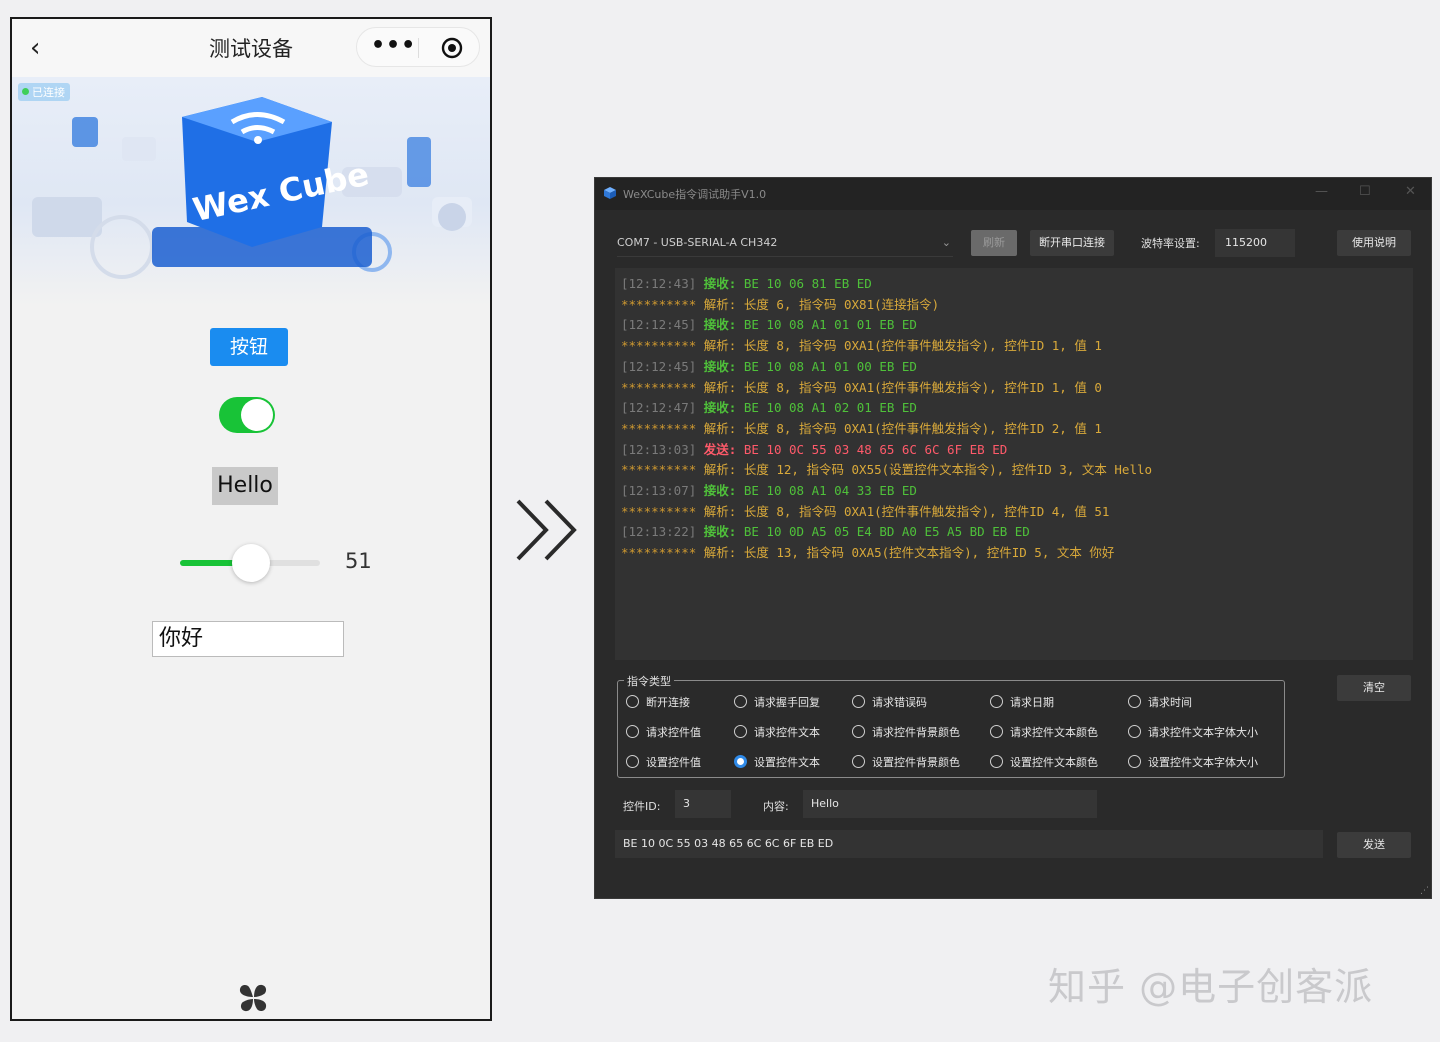  I want to click on home-indicator-icon, so click(253, 998).